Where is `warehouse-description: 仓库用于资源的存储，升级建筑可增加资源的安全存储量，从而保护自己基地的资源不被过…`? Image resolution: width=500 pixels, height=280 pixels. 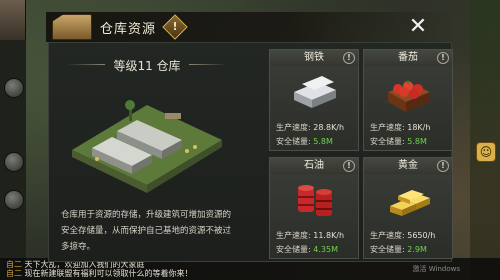
warehouse-description: 仓库用于资源的存储，升级建筑可增加资源的安全存储量，从而保护自己基地的资源不被过… is located at coordinates (146, 231).